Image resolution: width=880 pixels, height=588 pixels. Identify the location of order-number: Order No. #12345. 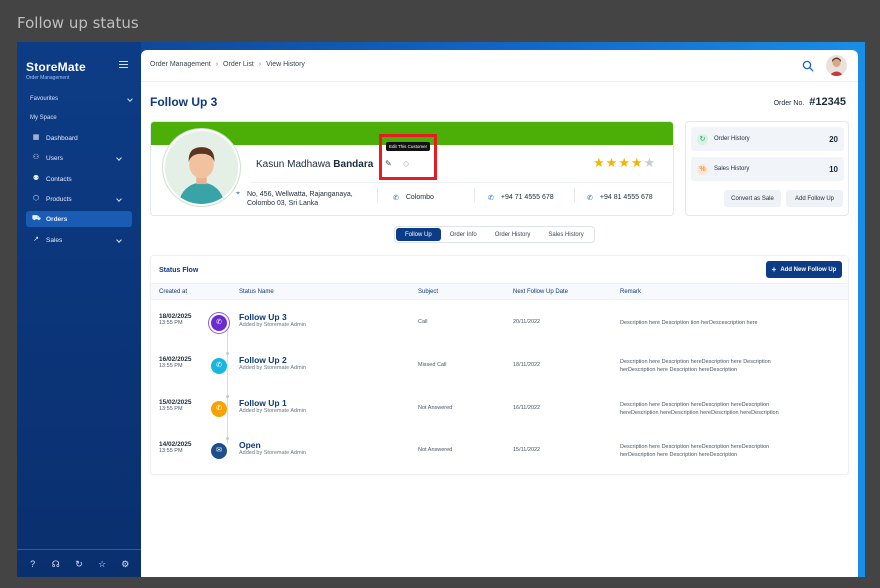
(810, 102).